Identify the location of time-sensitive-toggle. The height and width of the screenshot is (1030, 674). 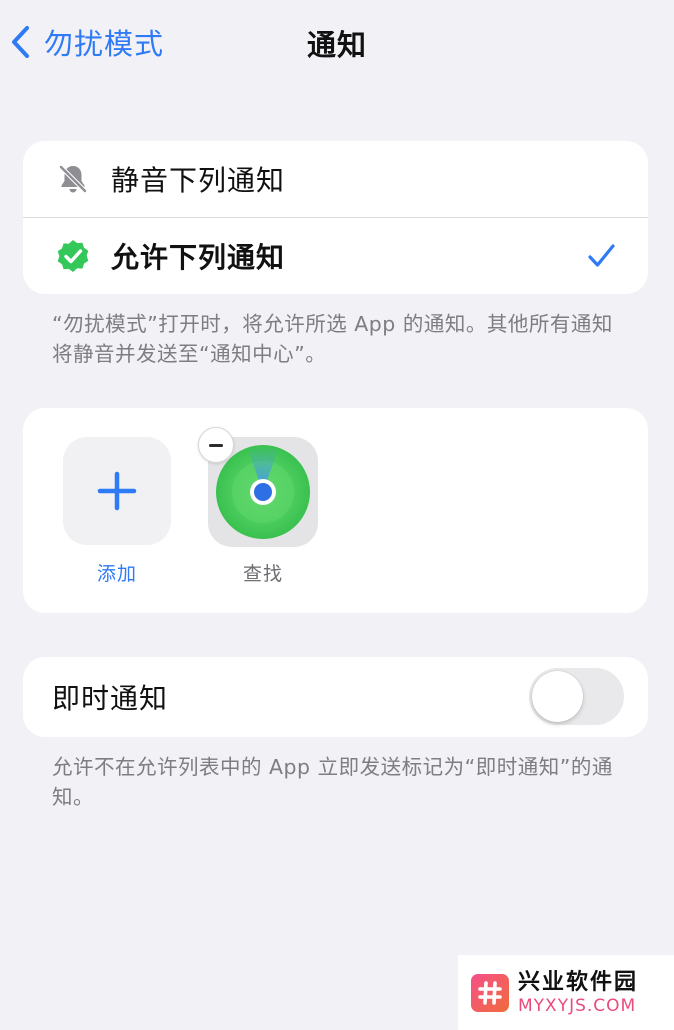
(576, 696).